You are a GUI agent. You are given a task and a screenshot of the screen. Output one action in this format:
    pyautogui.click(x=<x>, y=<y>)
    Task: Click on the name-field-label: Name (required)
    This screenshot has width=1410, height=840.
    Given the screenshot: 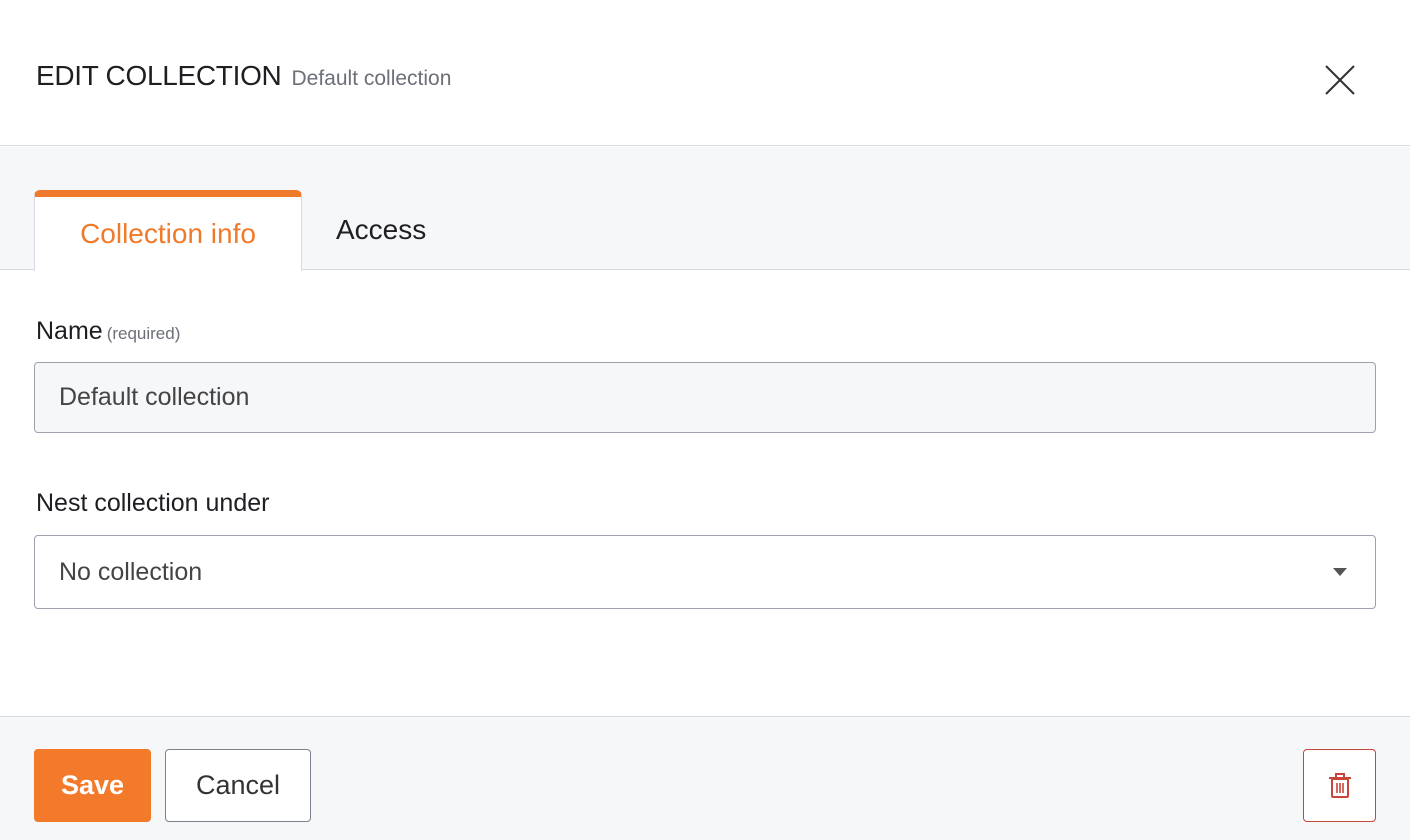 What is the action you would take?
    pyautogui.click(x=108, y=331)
    